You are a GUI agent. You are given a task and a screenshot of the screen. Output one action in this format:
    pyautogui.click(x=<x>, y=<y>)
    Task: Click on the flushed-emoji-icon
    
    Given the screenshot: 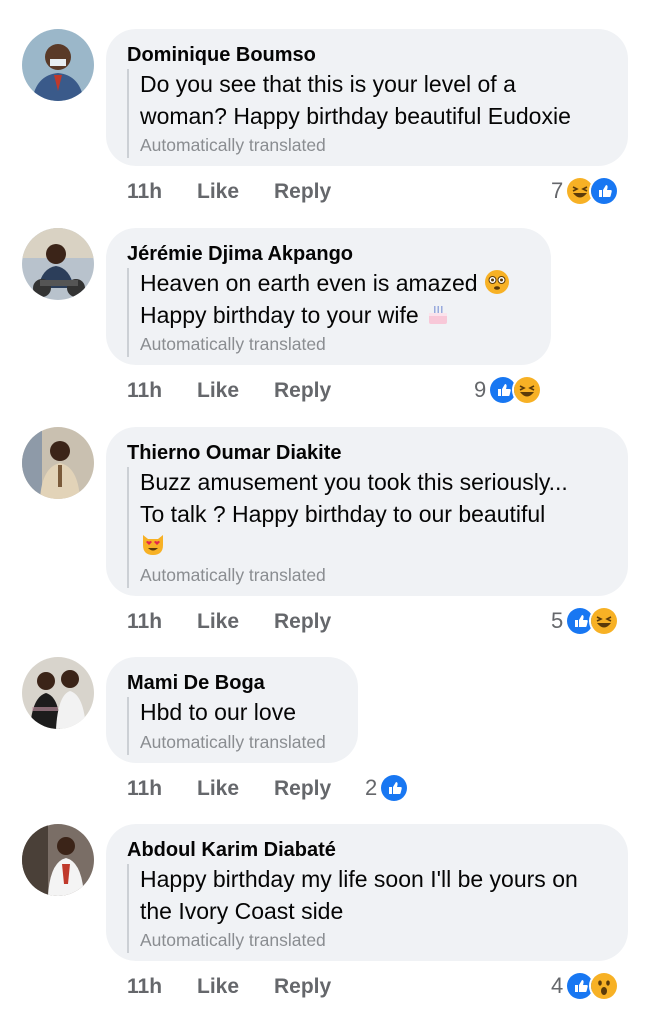 What is the action you would take?
    pyautogui.click(x=497, y=282)
    